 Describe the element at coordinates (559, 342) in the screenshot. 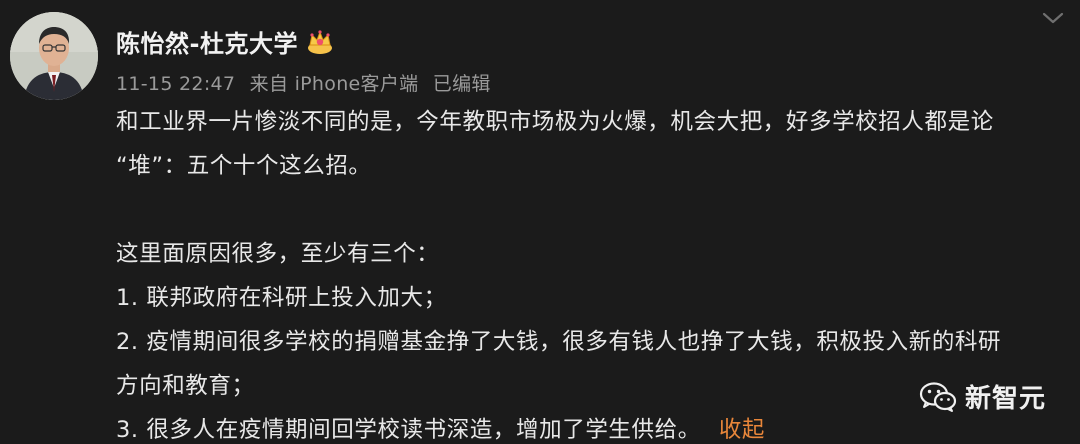

I see `list-item: 2. 疫情期间很多学校的捐赠基金挣了大钱，很多有钱人也挣了大钱，积极投入新的科研` at that location.